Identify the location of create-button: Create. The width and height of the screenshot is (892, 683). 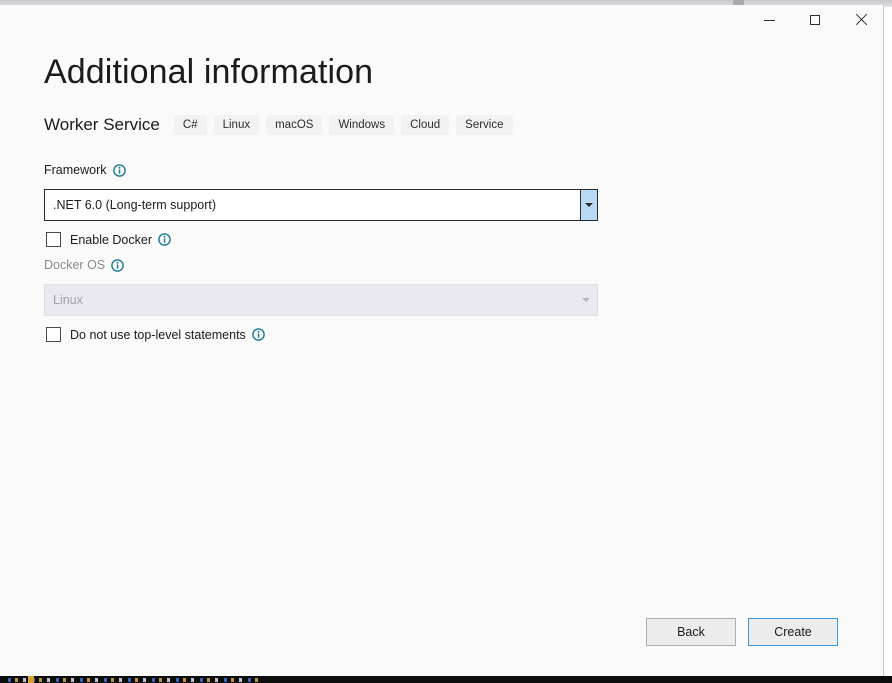
(793, 632).